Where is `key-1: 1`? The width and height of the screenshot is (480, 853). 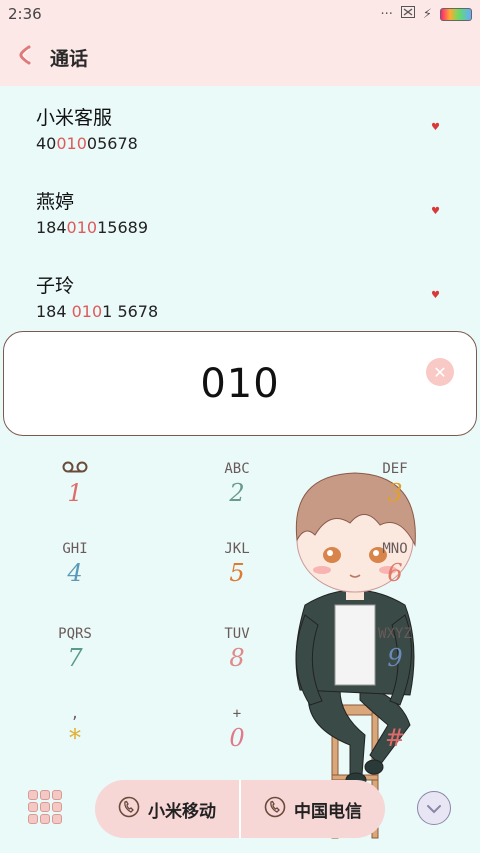
key-1: 1 is located at coordinates (75, 495).